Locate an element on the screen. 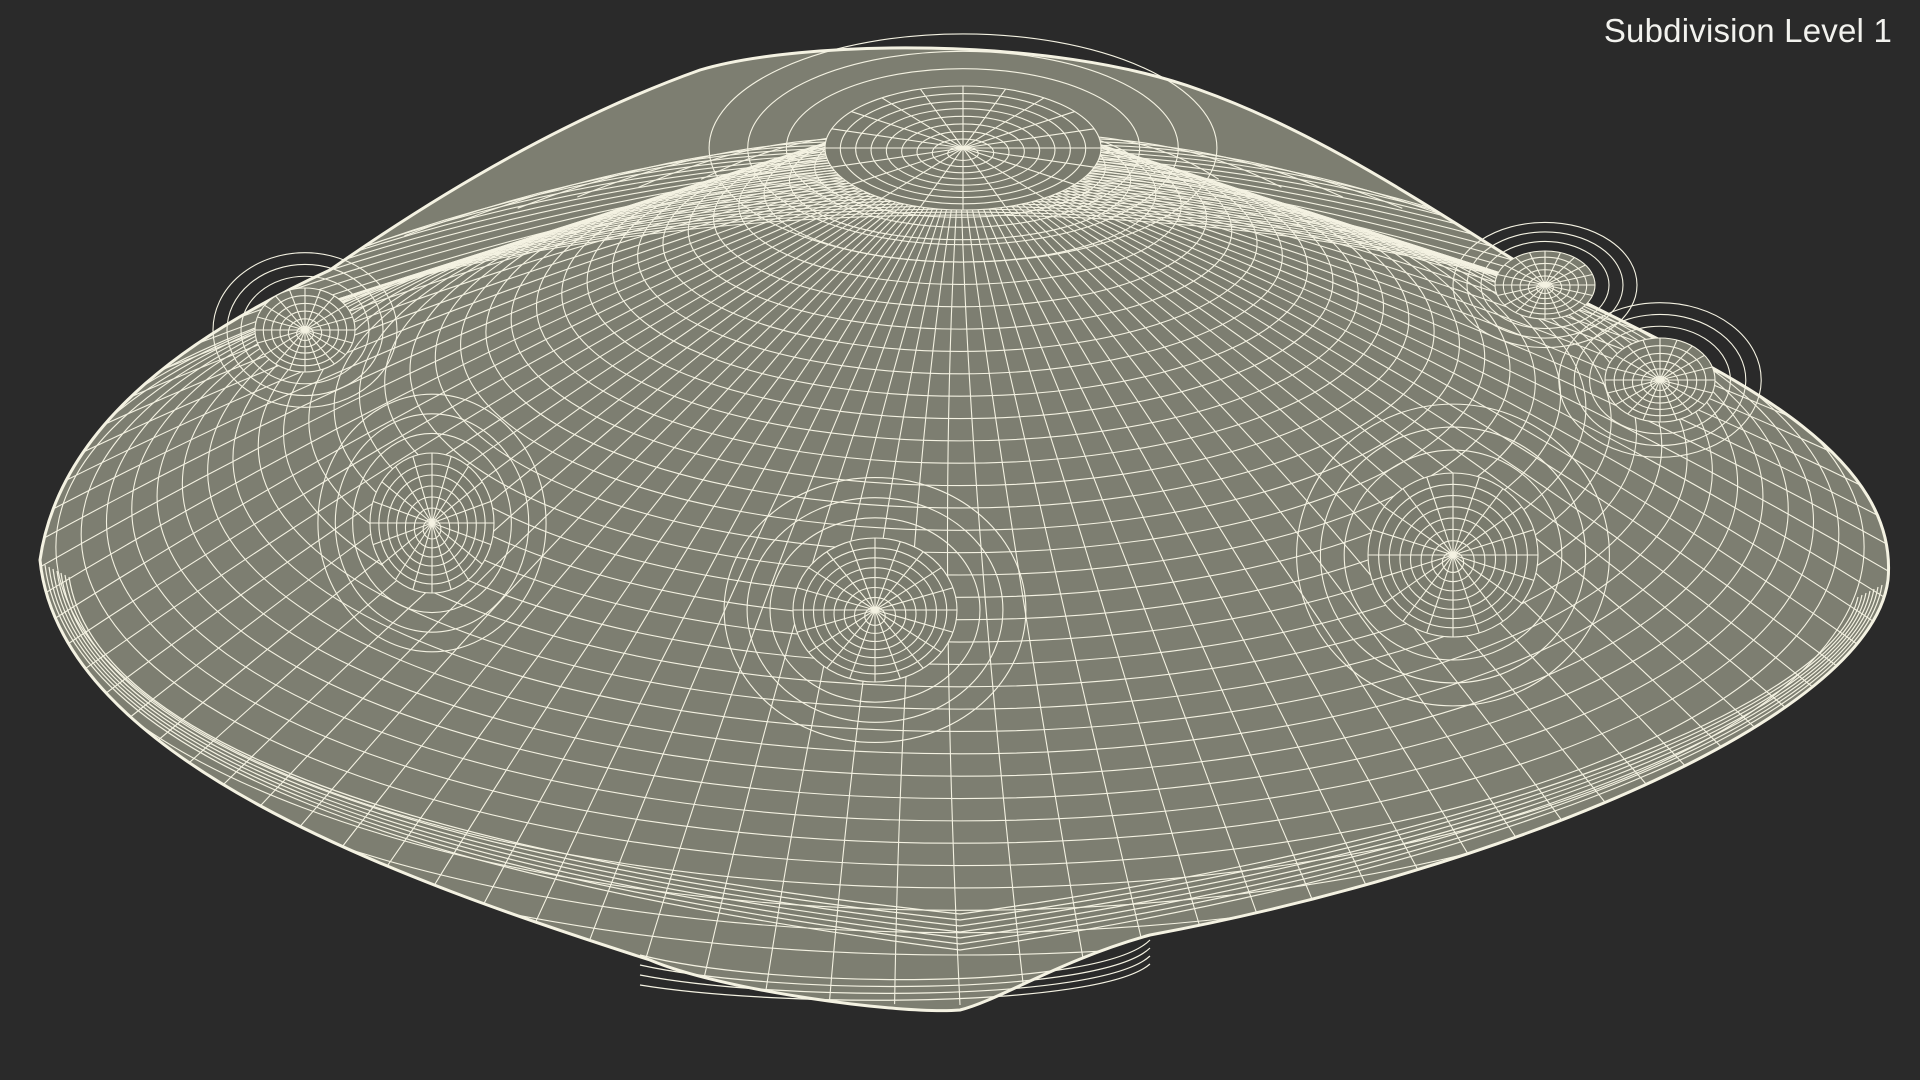 The image size is (1920, 1080). subdivision-label: Subdivision Level 1 is located at coordinates (1747, 30).